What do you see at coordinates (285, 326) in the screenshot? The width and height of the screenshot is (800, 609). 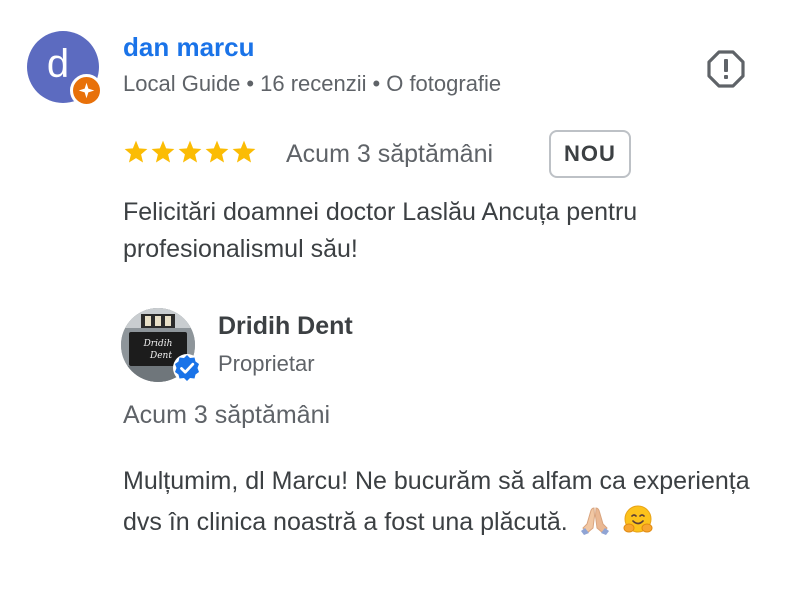 I see `owner-name: Dridih Dent` at bounding box center [285, 326].